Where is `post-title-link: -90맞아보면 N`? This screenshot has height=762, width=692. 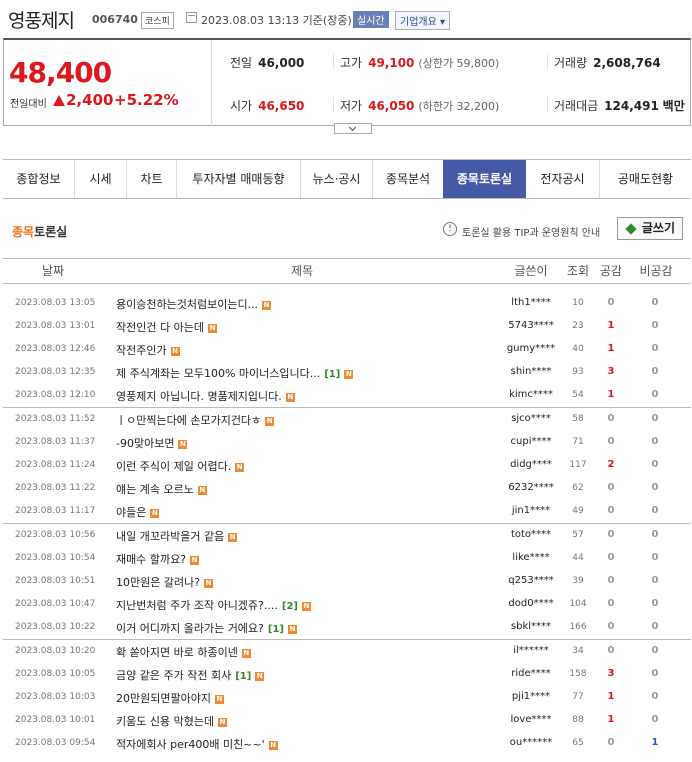
post-title-link: -90맞아보면 N is located at coordinates (152, 443).